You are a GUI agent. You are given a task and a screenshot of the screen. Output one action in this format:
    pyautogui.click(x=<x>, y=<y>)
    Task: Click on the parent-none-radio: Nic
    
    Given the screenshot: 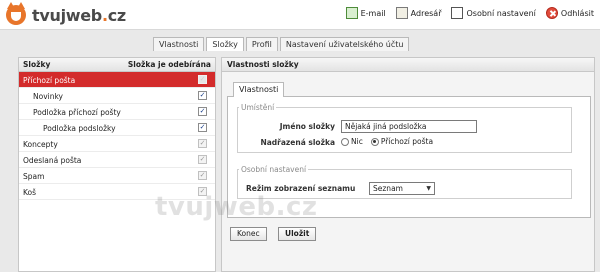 What is the action you would take?
    pyautogui.click(x=352, y=141)
    